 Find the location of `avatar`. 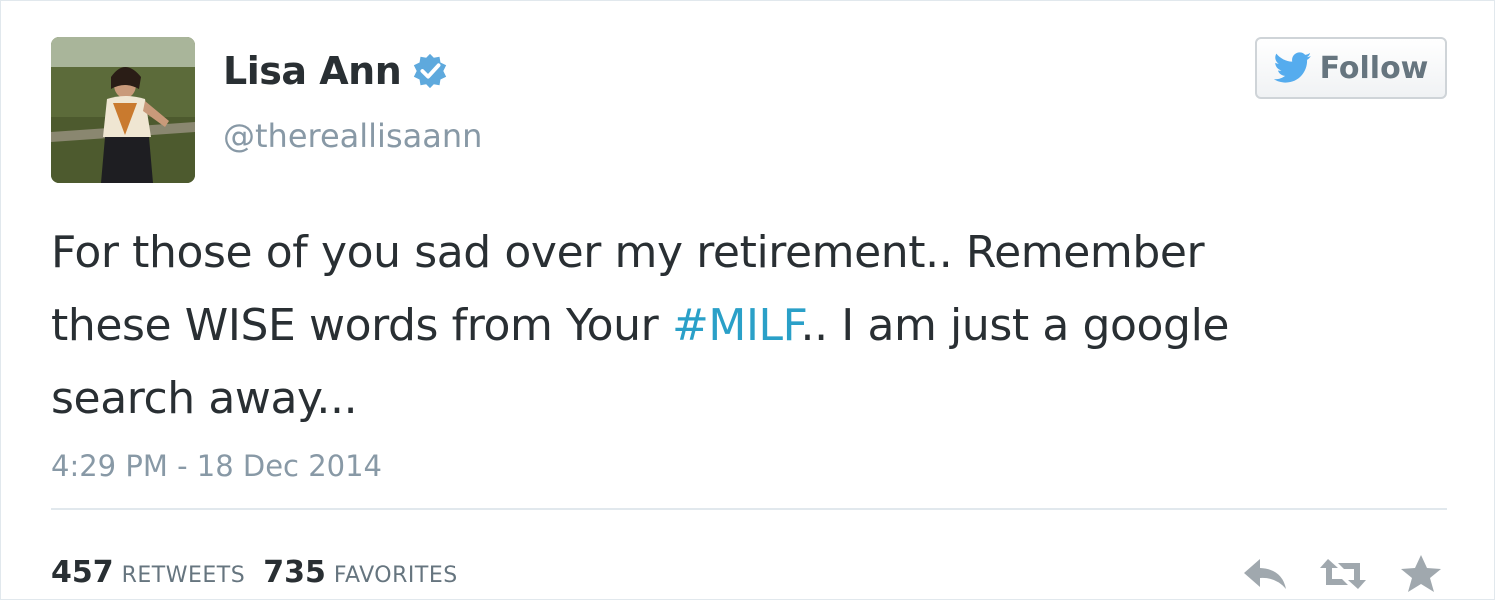

avatar is located at coordinates (123, 110).